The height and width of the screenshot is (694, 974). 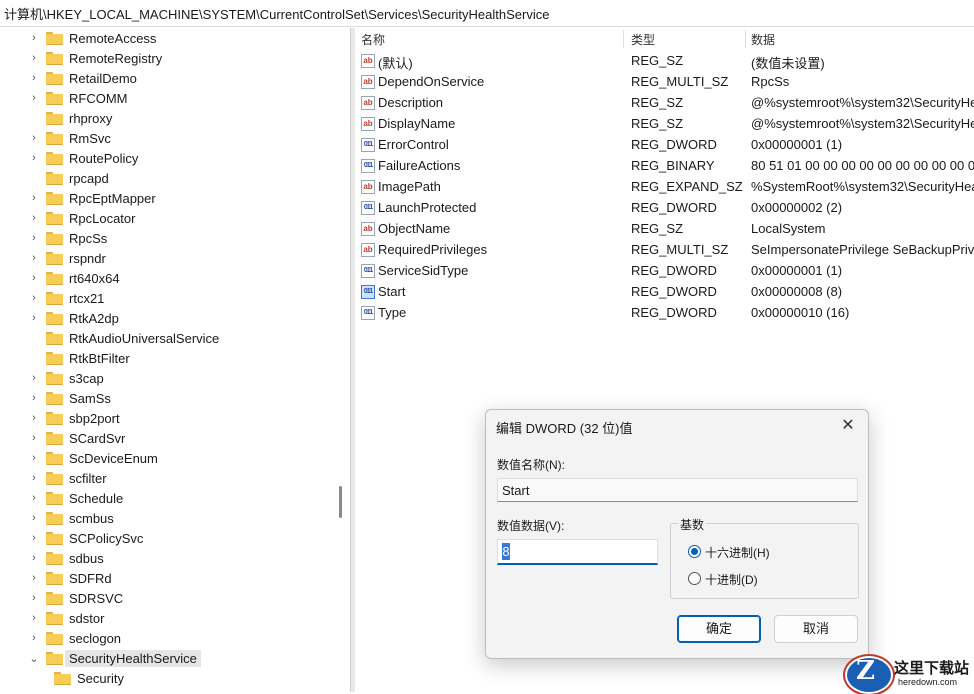 I want to click on value-row: 011 Start REG_DWORD 0x00000008 (8), so click(x=664, y=292).